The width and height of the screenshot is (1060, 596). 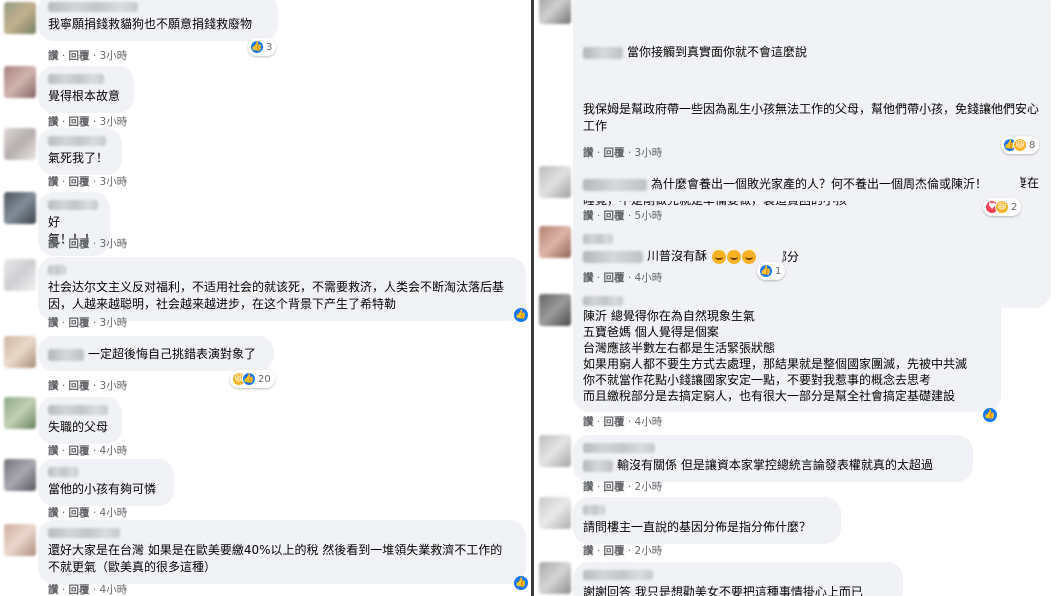 I want to click on reaction-summary: 👍 😆 8, so click(x=1020, y=145).